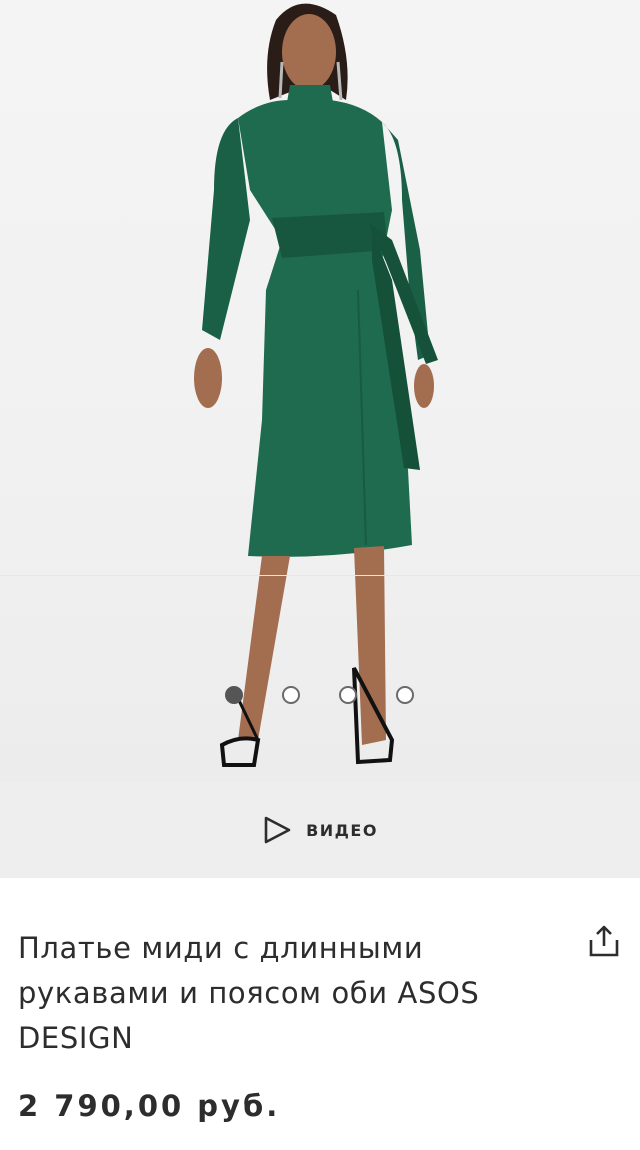 Image resolution: width=640 pixels, height=1150 pixels. I want to click on video-button: ВИДЕО, so click(320, 830).